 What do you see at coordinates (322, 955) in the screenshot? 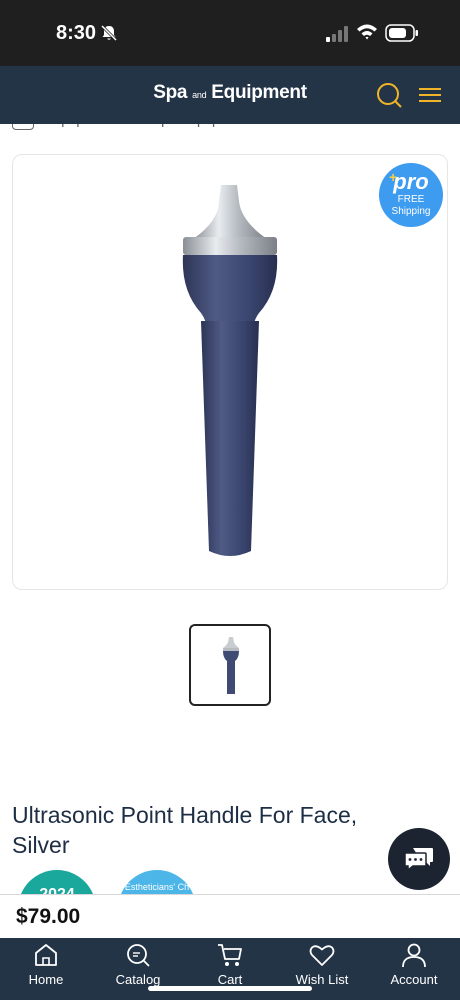
I see `heart-icon` at bounding box center [322, 955].